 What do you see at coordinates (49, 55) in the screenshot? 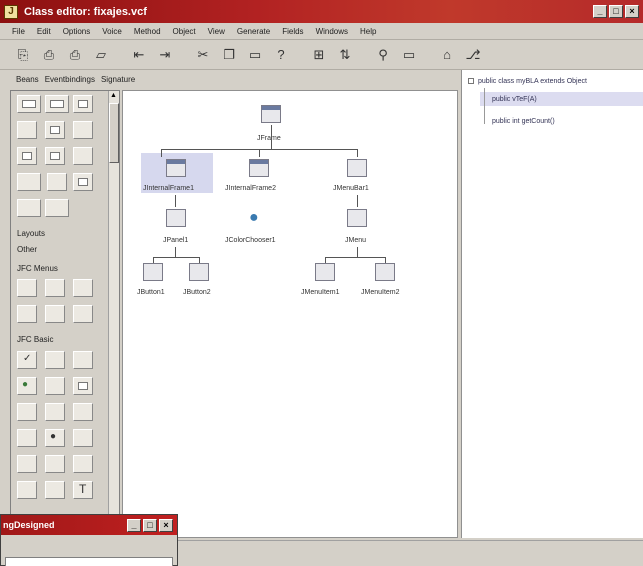
I see `save-icon: ⎙` at bounding box center [49, 55].